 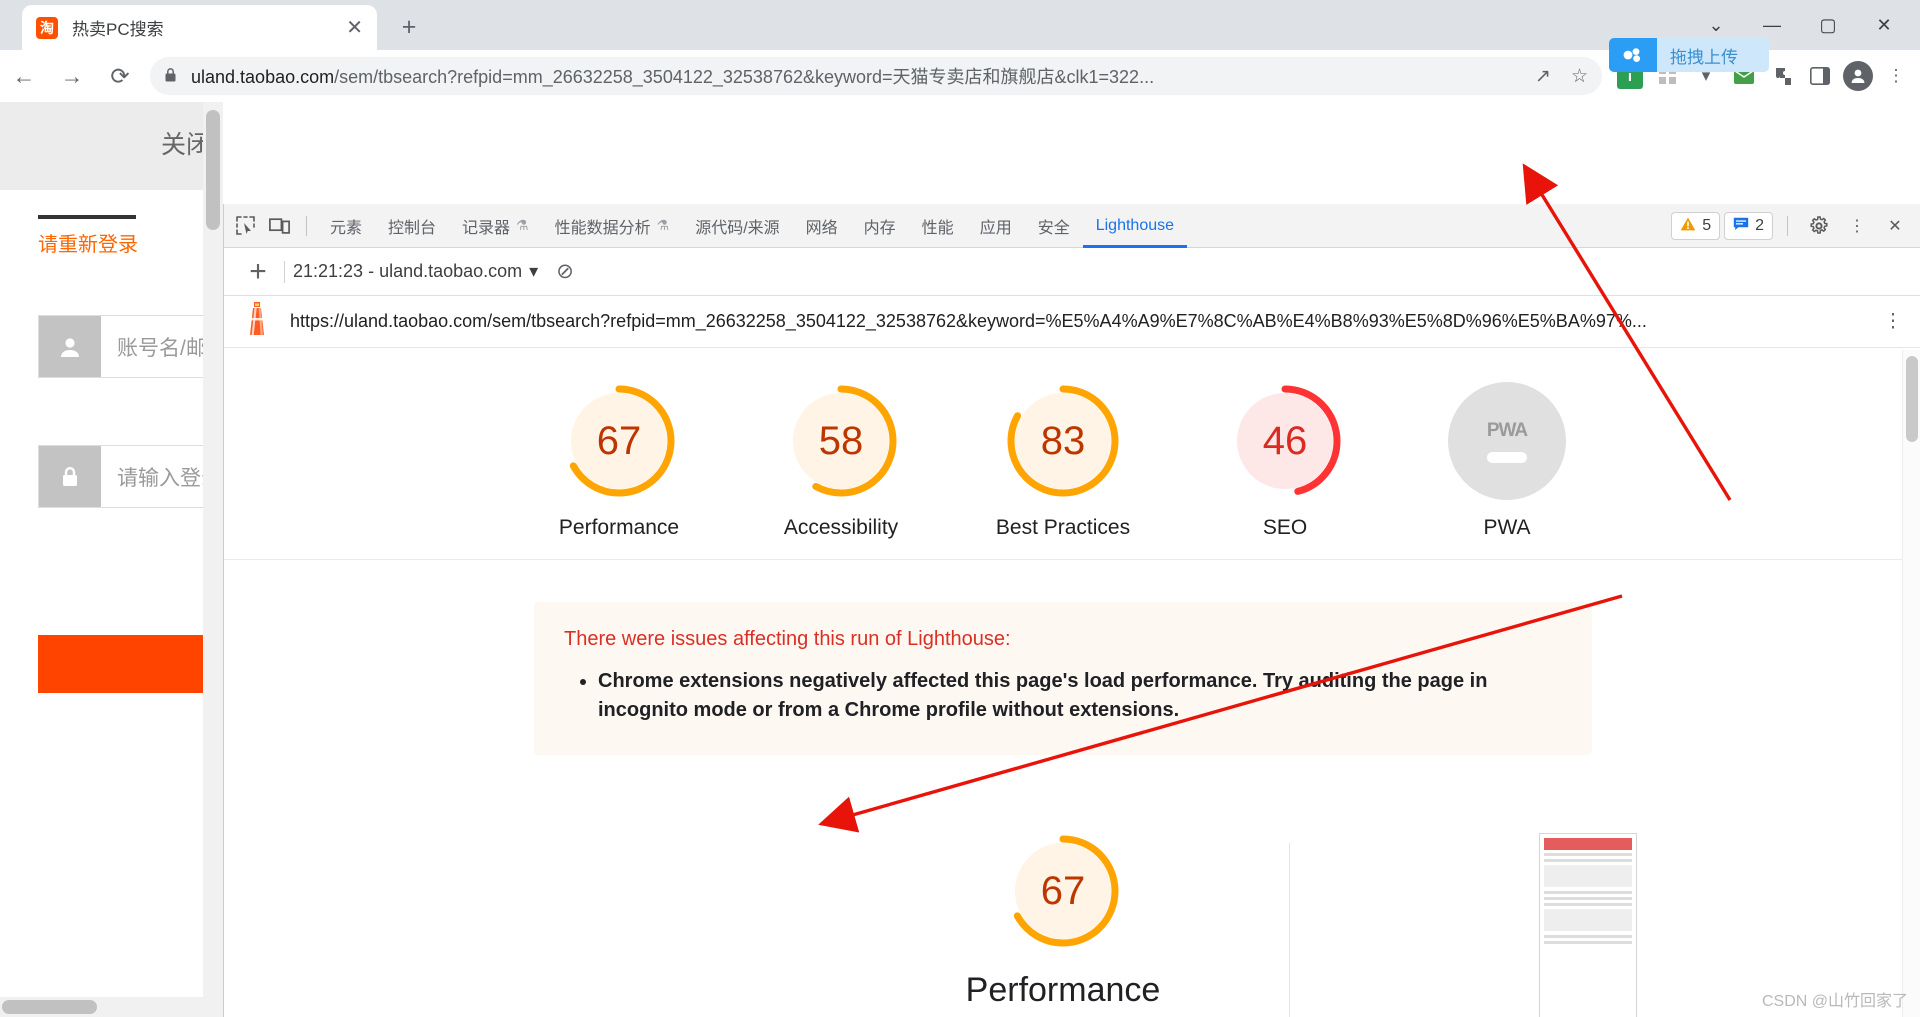 What do you see at coordinates (1704, 57) in the screenshot?
I see `drag-upload-label: 拖拽上传` at bounding box center [1704, 57].